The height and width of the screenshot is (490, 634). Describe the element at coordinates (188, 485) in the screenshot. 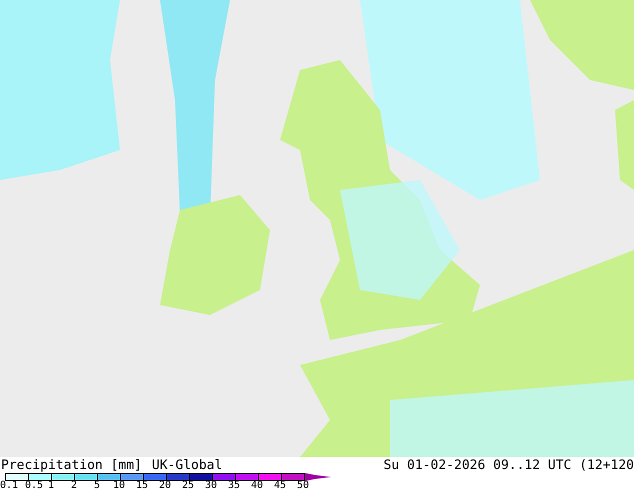

I see `legend-tick-label: 25` at that location.